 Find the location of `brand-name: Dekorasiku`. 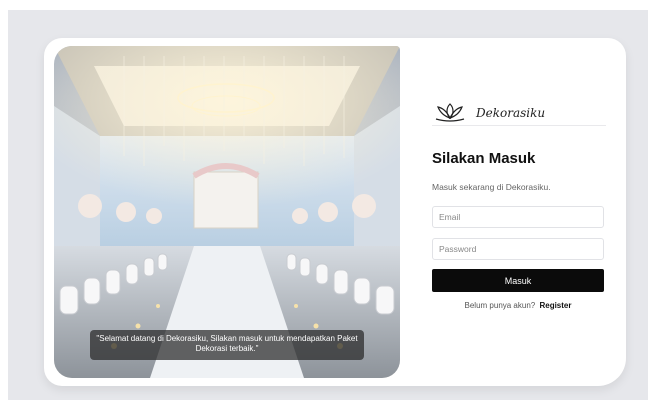

brand-name: Dekorasiku is located at coordinates (511, 113).